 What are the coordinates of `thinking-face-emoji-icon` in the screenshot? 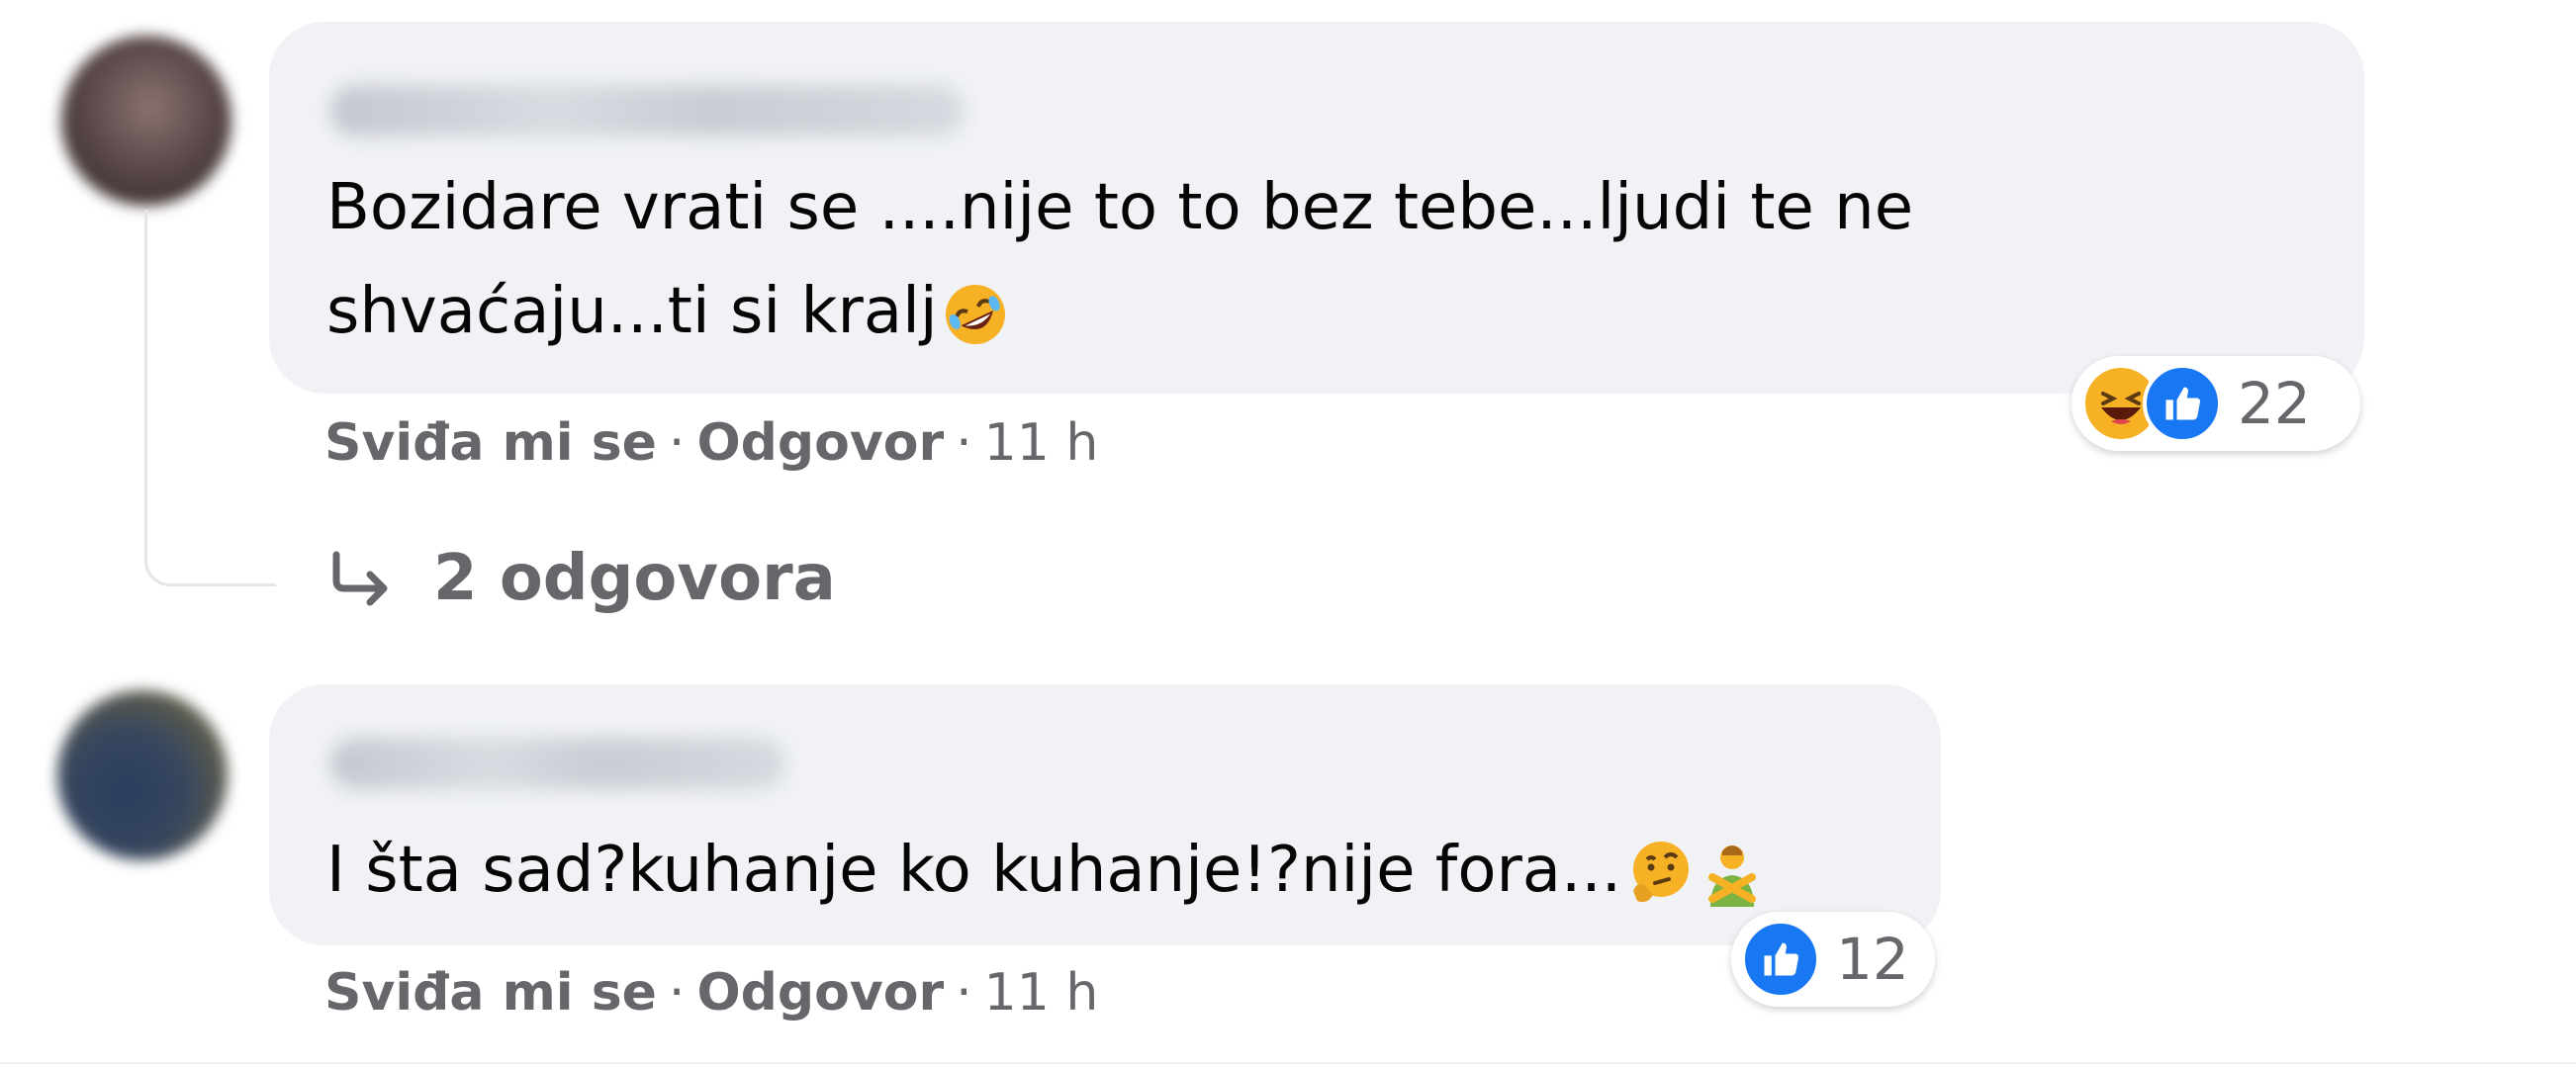 It's located at (1661, 873).